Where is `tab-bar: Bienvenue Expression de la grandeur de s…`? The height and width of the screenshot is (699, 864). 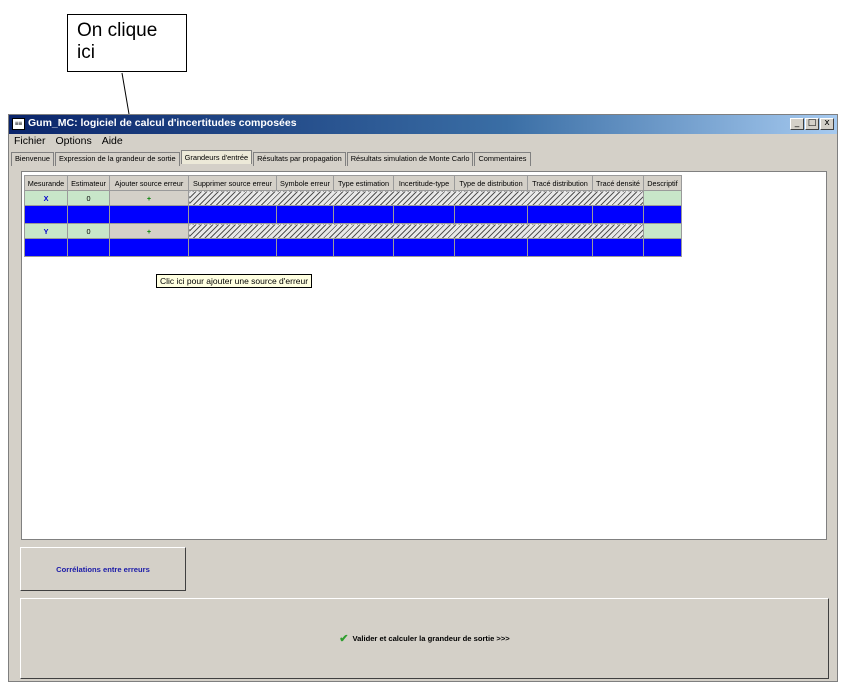 tab-bar: Bienvenue Expression de la grandeur de s… is located at coordinates (271, 158).